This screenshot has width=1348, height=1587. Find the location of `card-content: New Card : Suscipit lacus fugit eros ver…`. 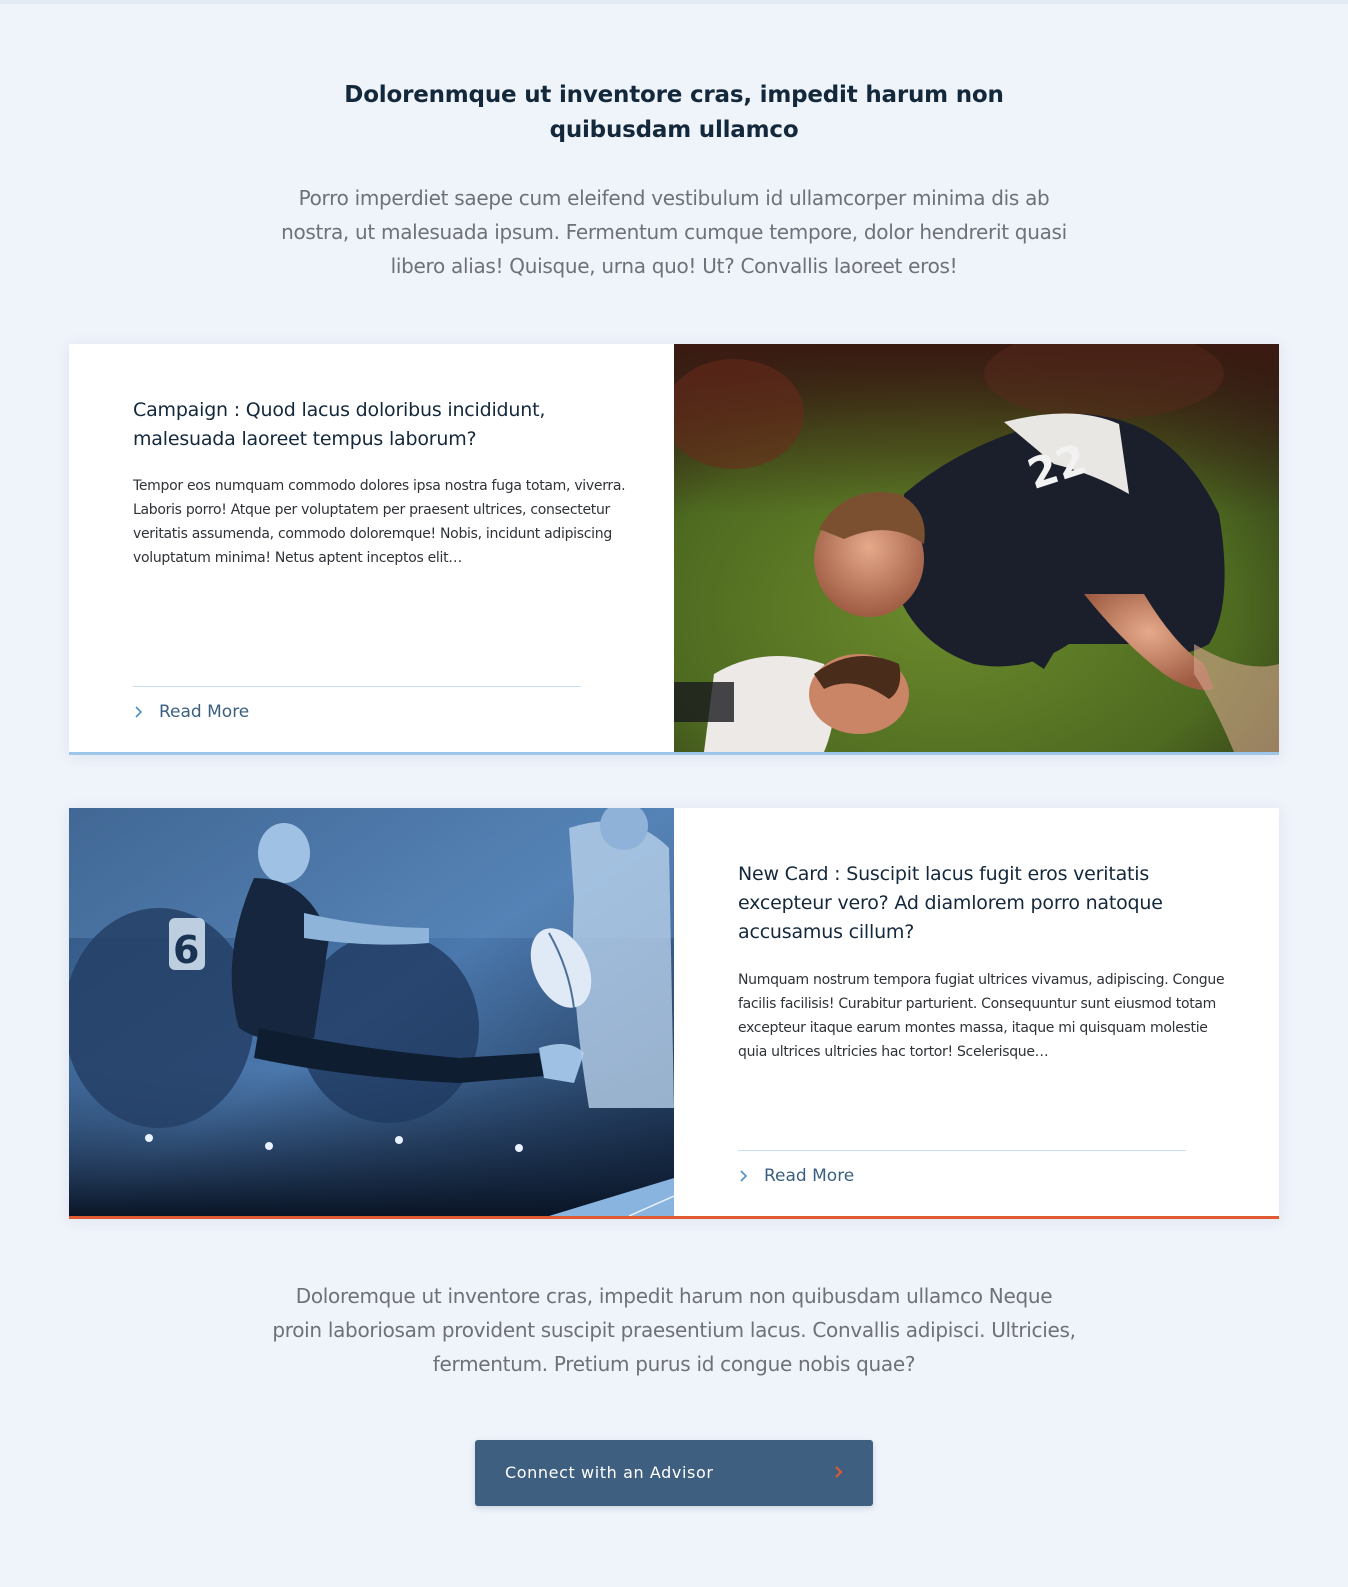

card-content: New Card : Suscipit lacus fugit eros ver… is located at coordinates (976, 1012).